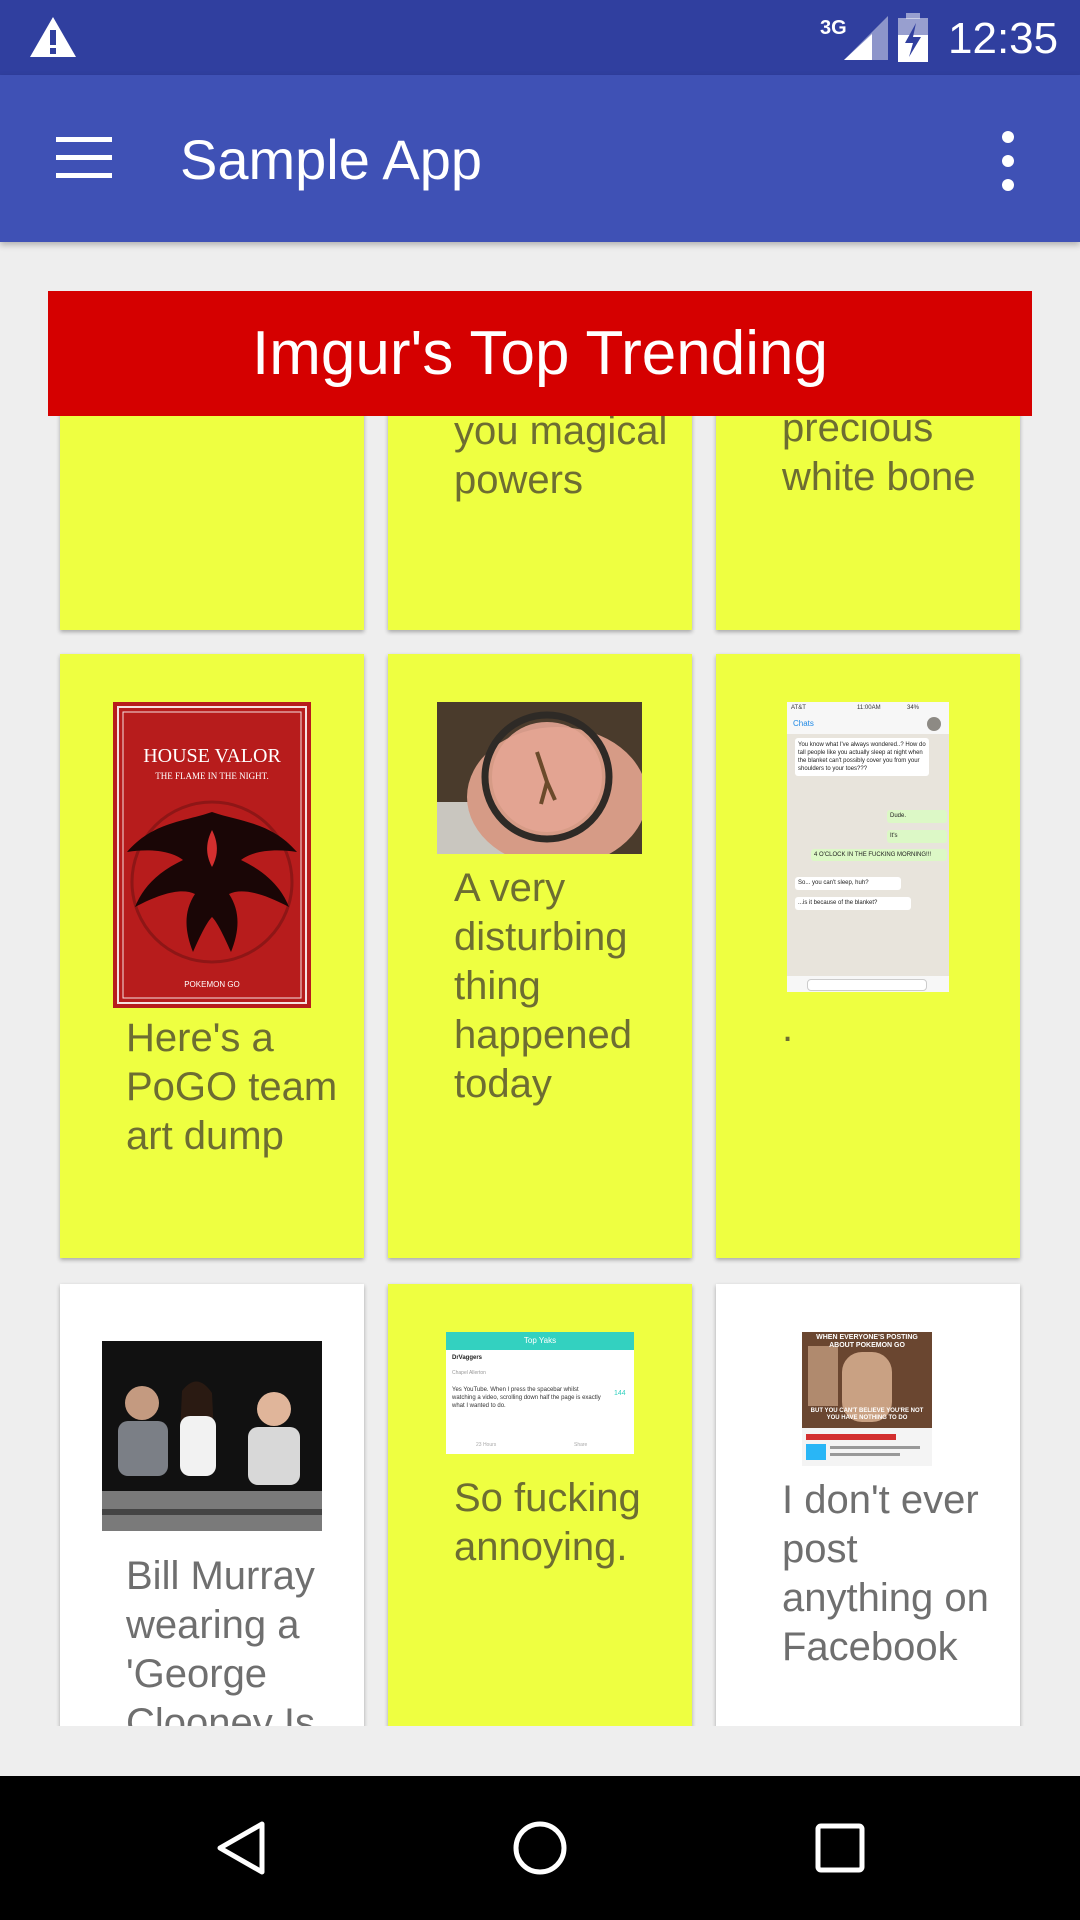  I want to click on back-icon, so click(242, 1848).